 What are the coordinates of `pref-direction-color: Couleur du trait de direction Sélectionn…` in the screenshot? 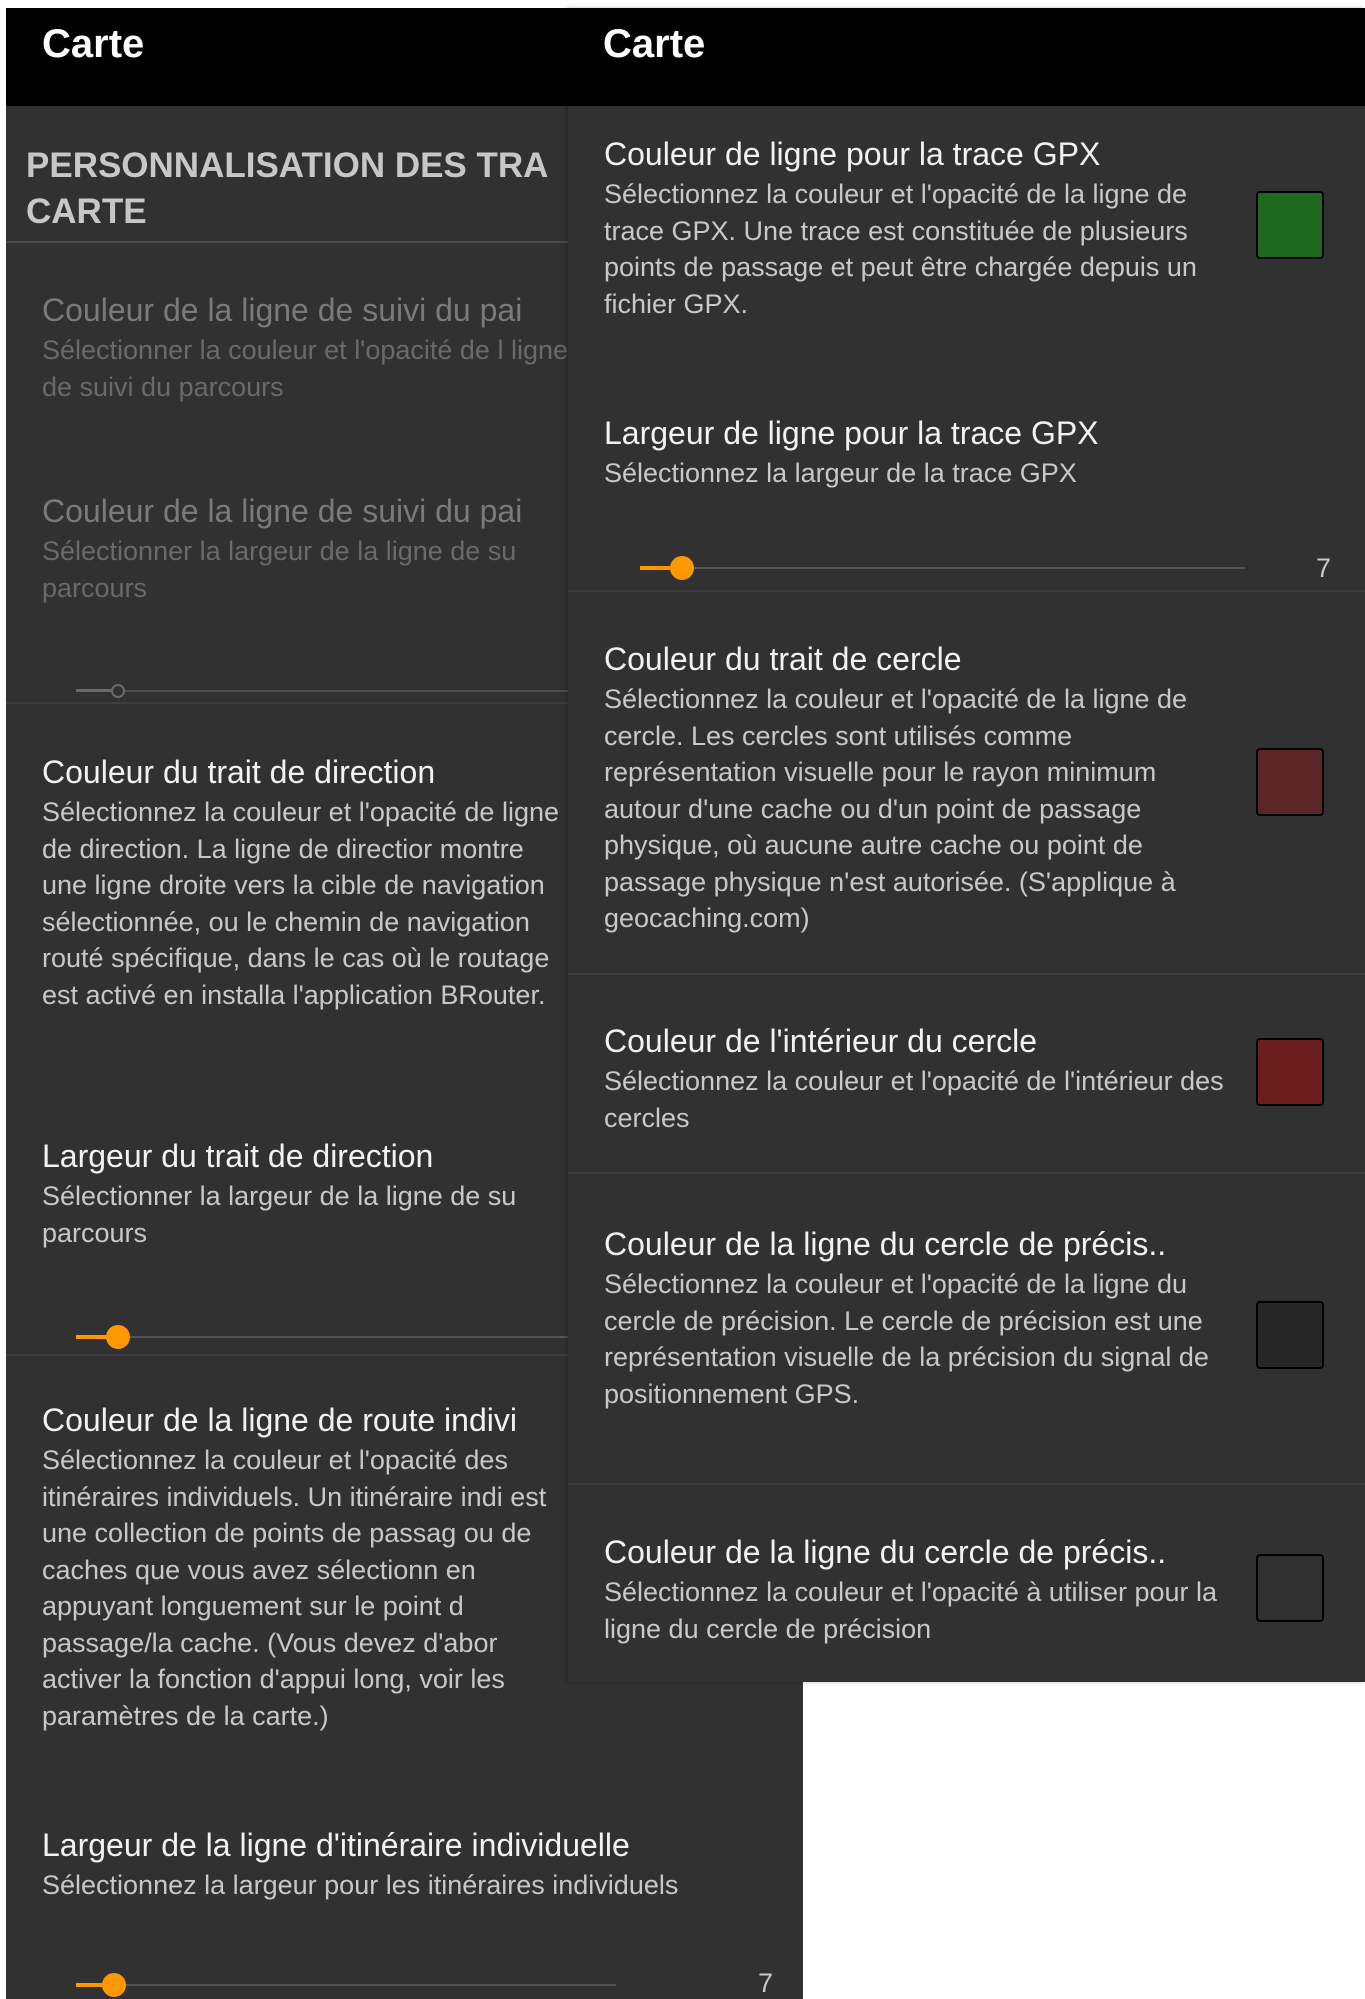 It's located at (307, 881).